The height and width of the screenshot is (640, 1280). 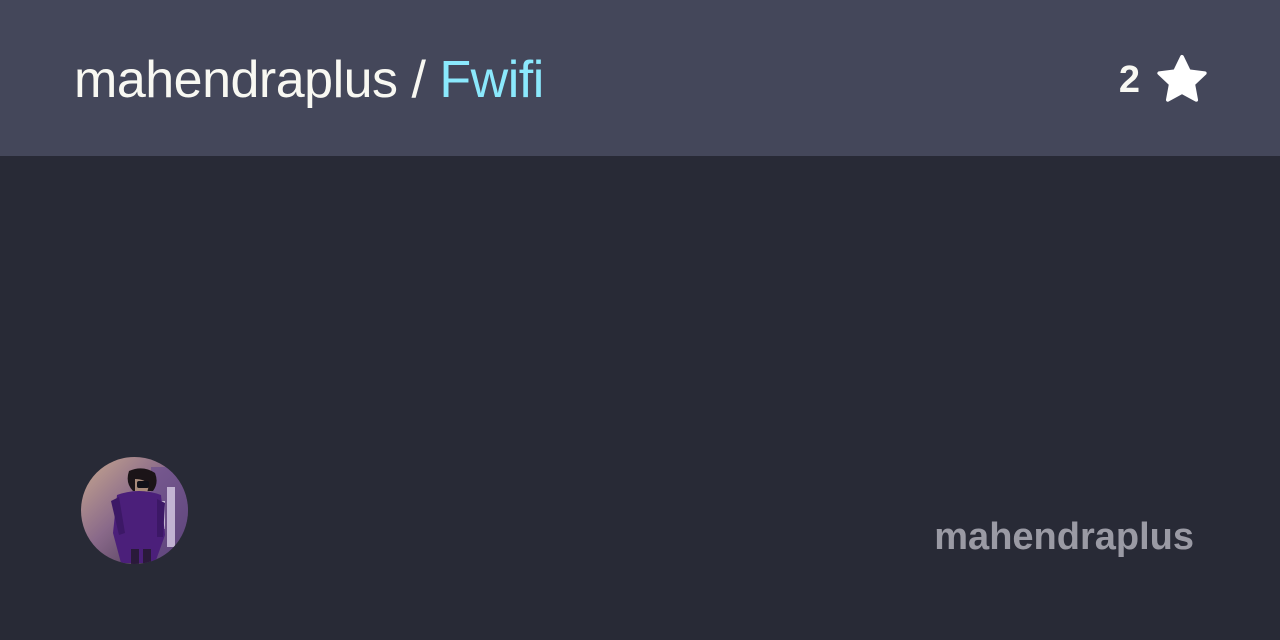 I want to click on repo-owner: mahendraplus, so click(x=236, y=80).